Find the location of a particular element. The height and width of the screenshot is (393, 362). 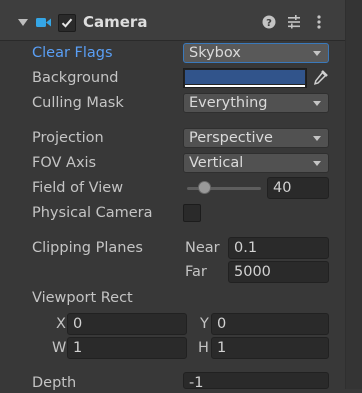

background-color-swatch is located at coordinates (245, 77).